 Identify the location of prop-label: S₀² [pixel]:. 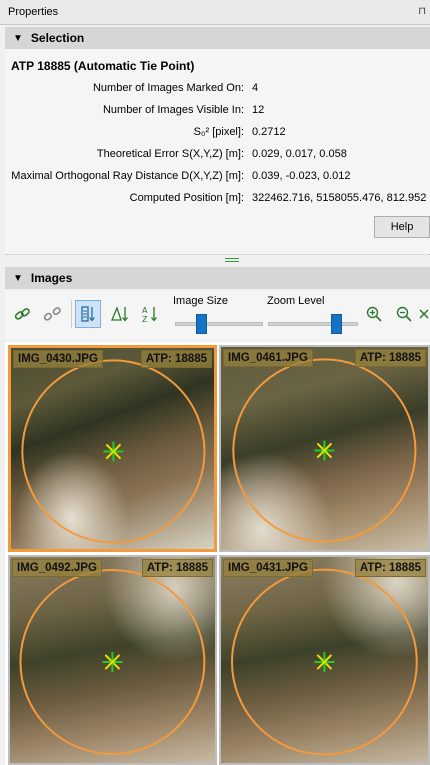
(218, 132).